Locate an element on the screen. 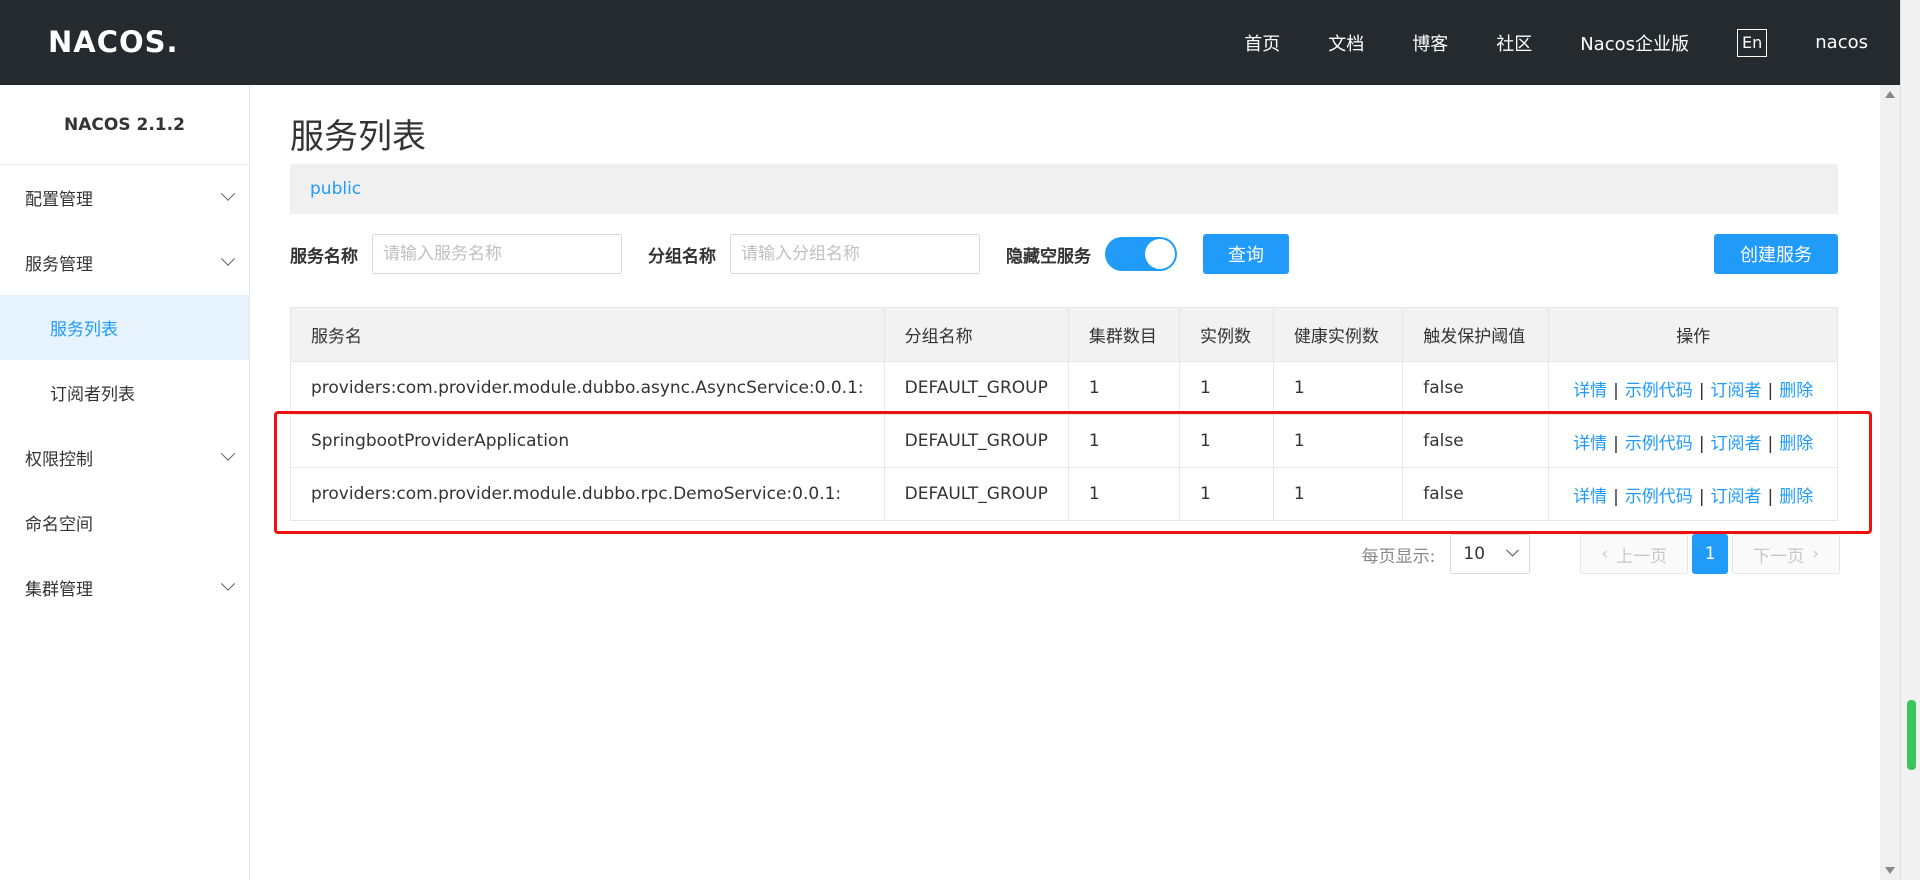  sidebar-item-subscribers: 订阅者列表 is located at coordinates (124, 392).